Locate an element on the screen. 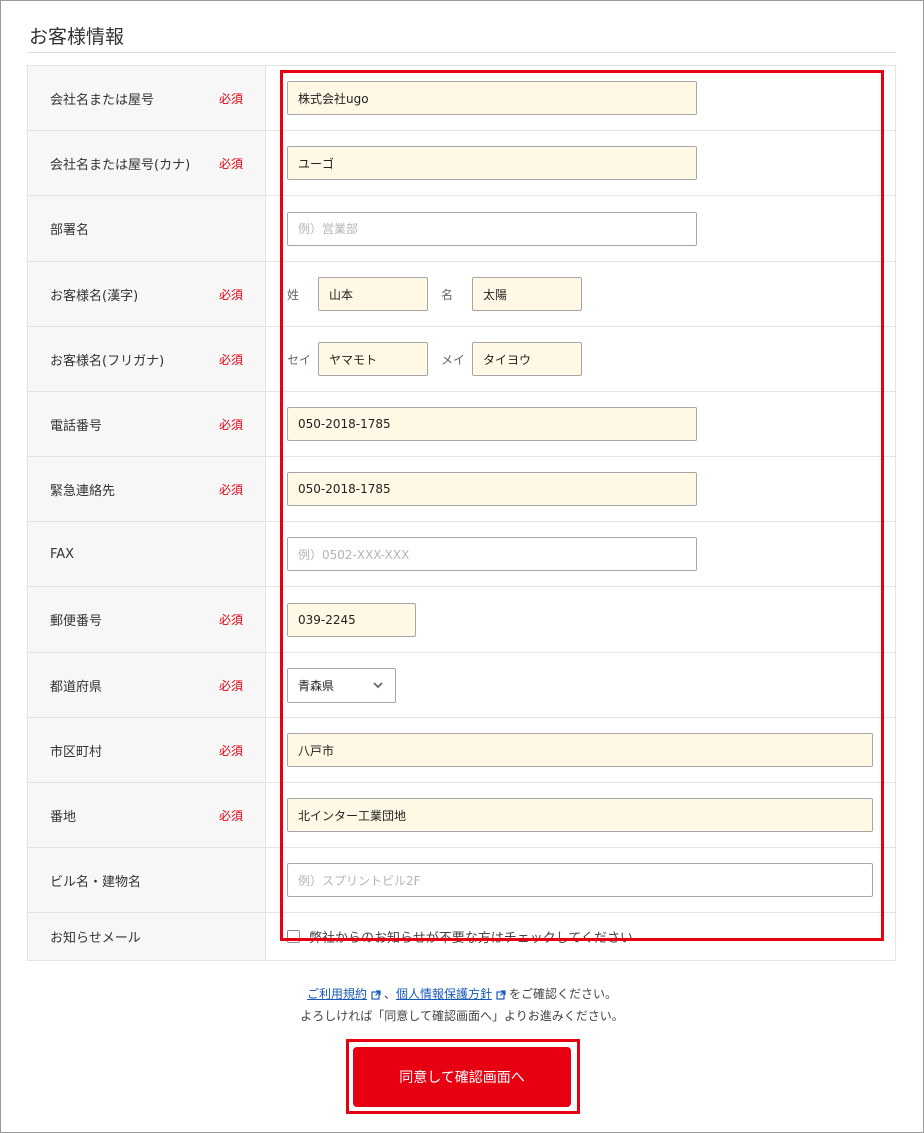  form-row-emergency: 緊急連絡先 必須 050-2018-1785 is located at coordinates (461, 489).